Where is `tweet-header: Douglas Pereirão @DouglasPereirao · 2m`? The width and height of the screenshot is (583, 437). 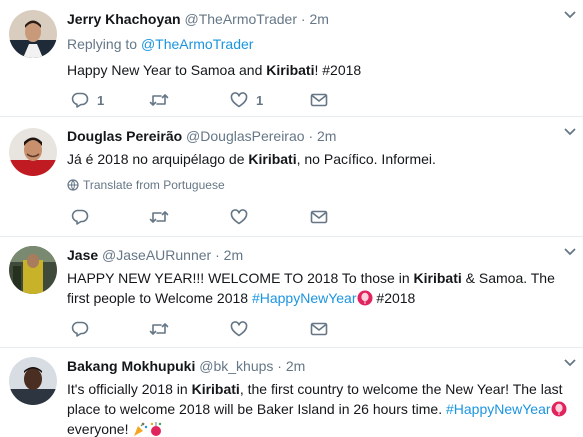
tweet-header: Douglas Pereirão @DouglasPereirao · 2m is located at coordinates (320, 136).